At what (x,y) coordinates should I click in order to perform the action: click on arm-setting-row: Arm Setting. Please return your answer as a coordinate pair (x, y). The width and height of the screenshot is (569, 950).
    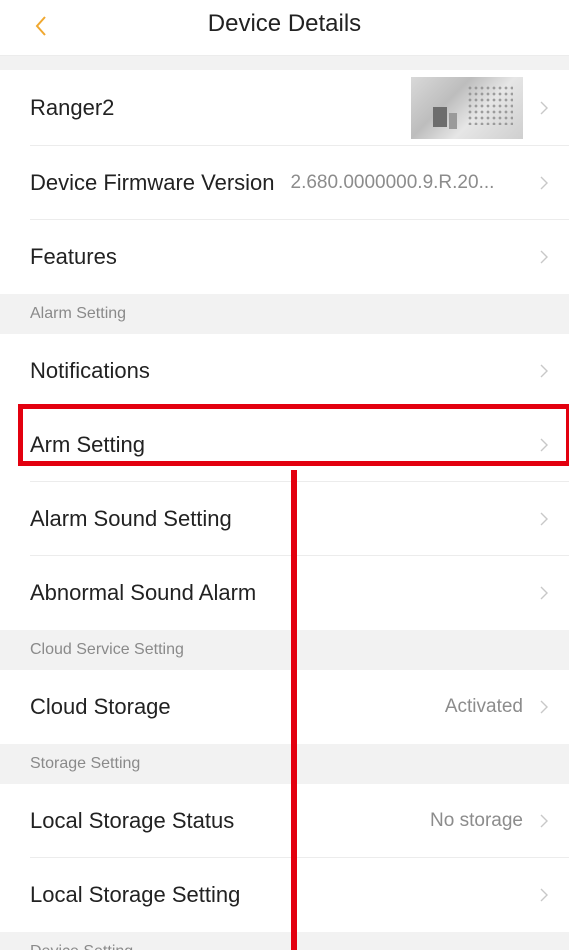
    Looking at the image, I should click on (284, 445).